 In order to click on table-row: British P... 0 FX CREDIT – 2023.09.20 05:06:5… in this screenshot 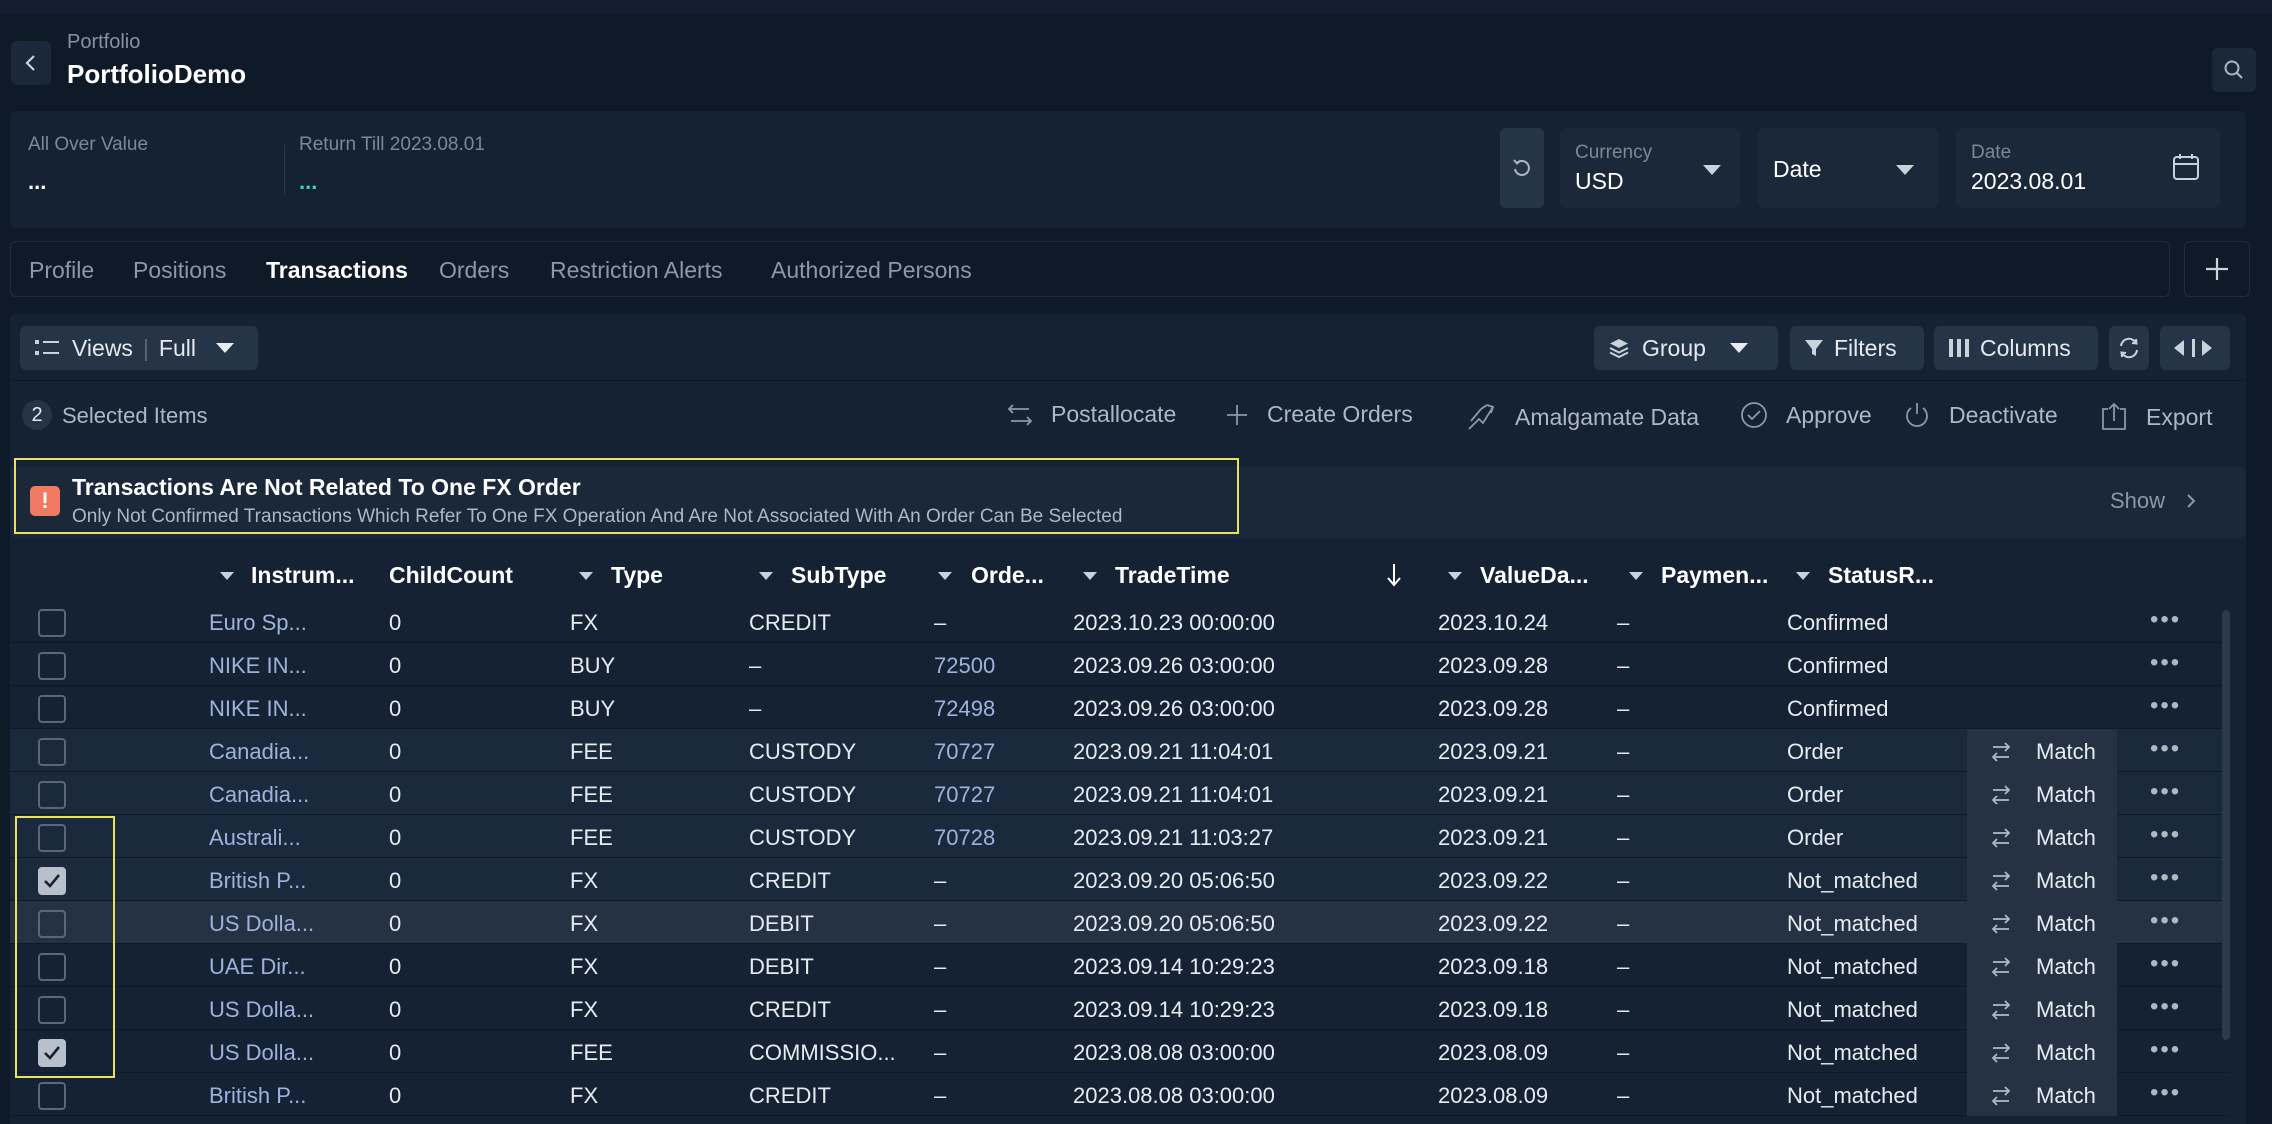, I will do `click(1120, 879)`.